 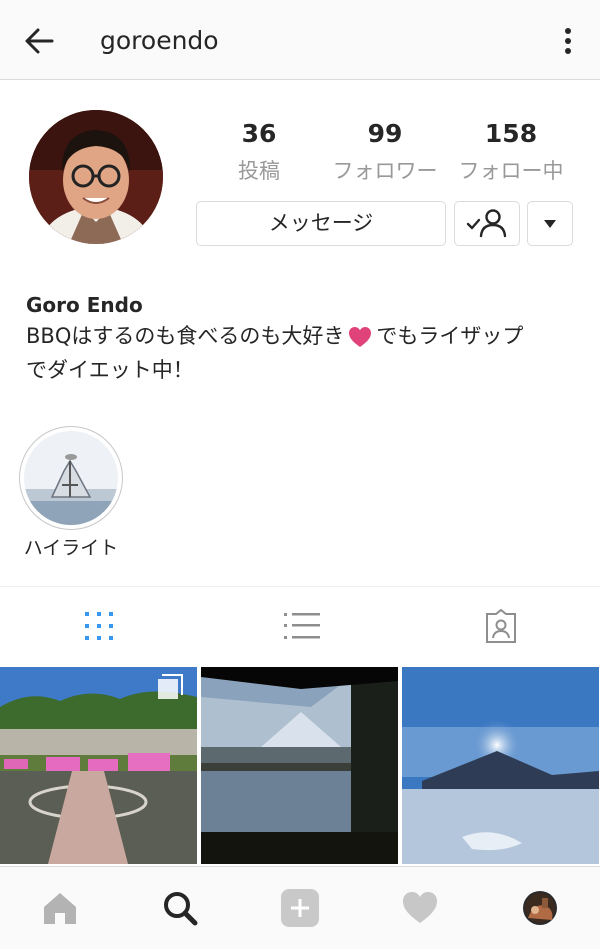 I want to click on following-label: フォロー中, so click(x=511, y=171).